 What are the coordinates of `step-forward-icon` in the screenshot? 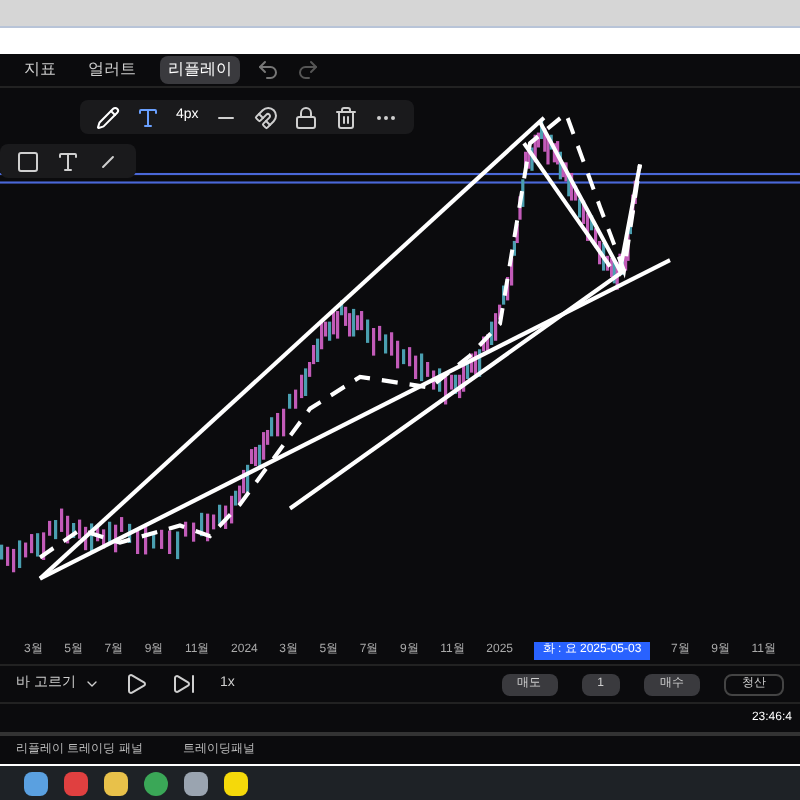 It's located at (183, 684).